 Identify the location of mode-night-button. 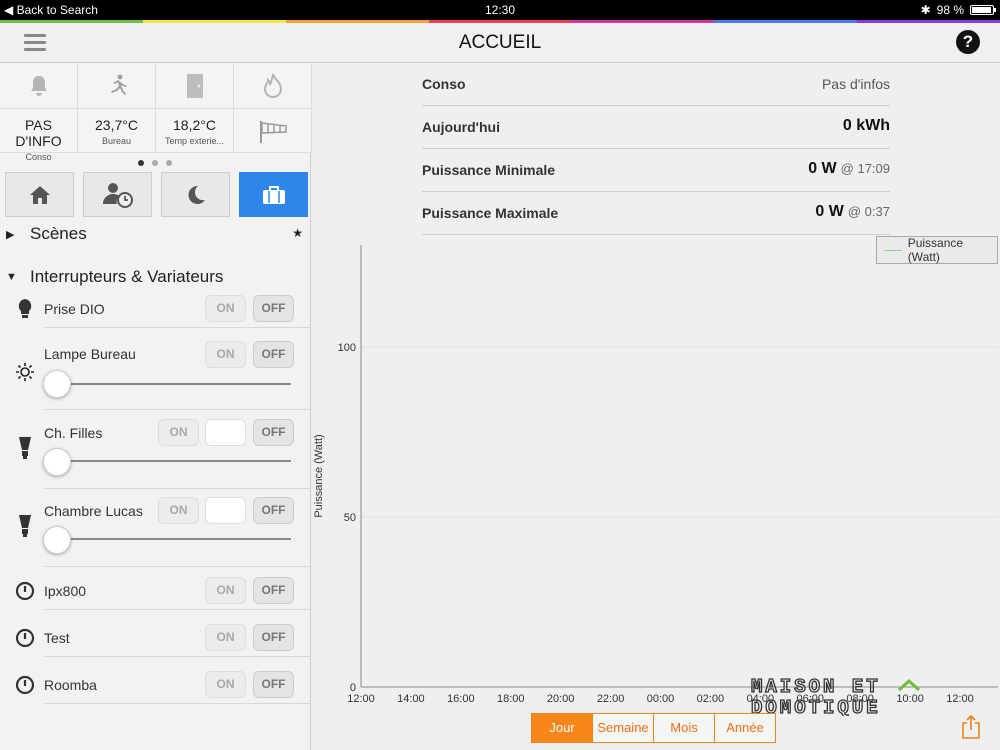
(195, 194).